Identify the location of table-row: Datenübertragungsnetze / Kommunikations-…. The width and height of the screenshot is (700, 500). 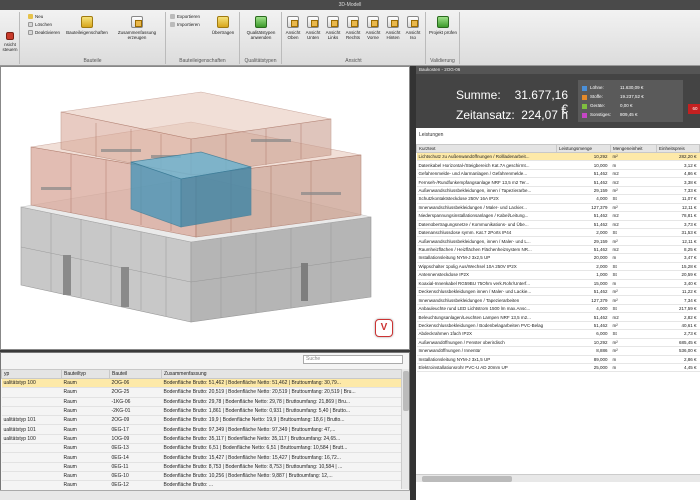
(558, 224).